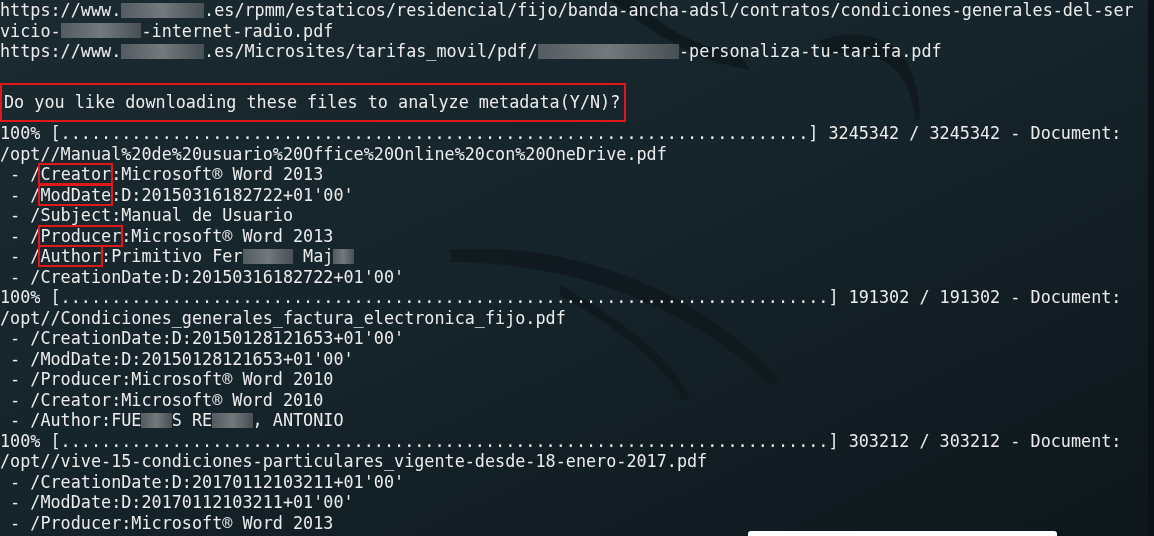  I want to click on url-text: -internet-radio.pdf, so click(237, 30).